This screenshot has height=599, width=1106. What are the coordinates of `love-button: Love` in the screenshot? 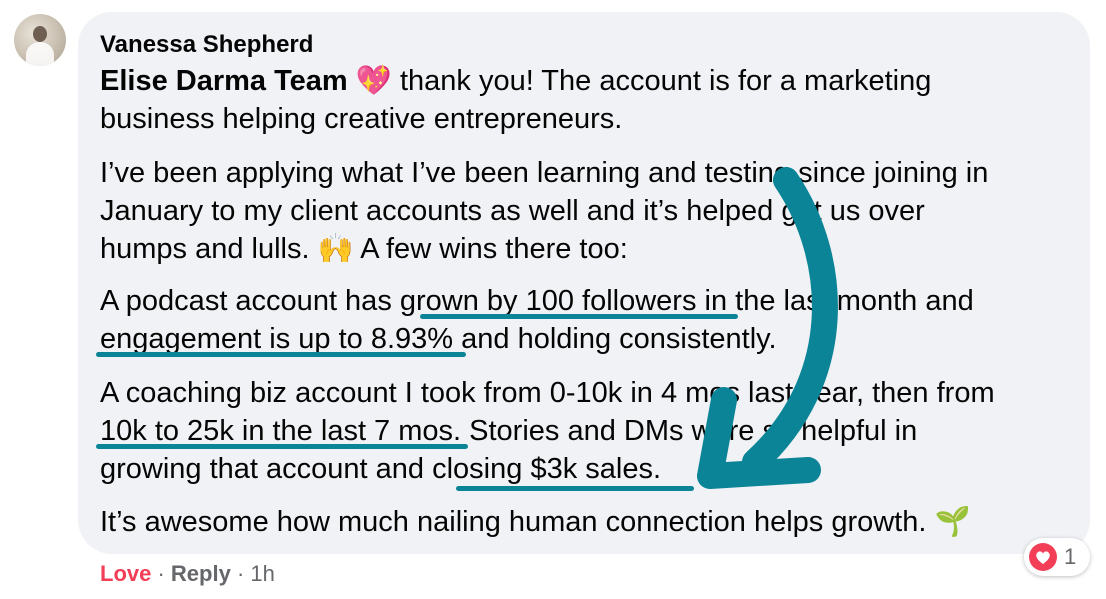 It's located at (125, 573).